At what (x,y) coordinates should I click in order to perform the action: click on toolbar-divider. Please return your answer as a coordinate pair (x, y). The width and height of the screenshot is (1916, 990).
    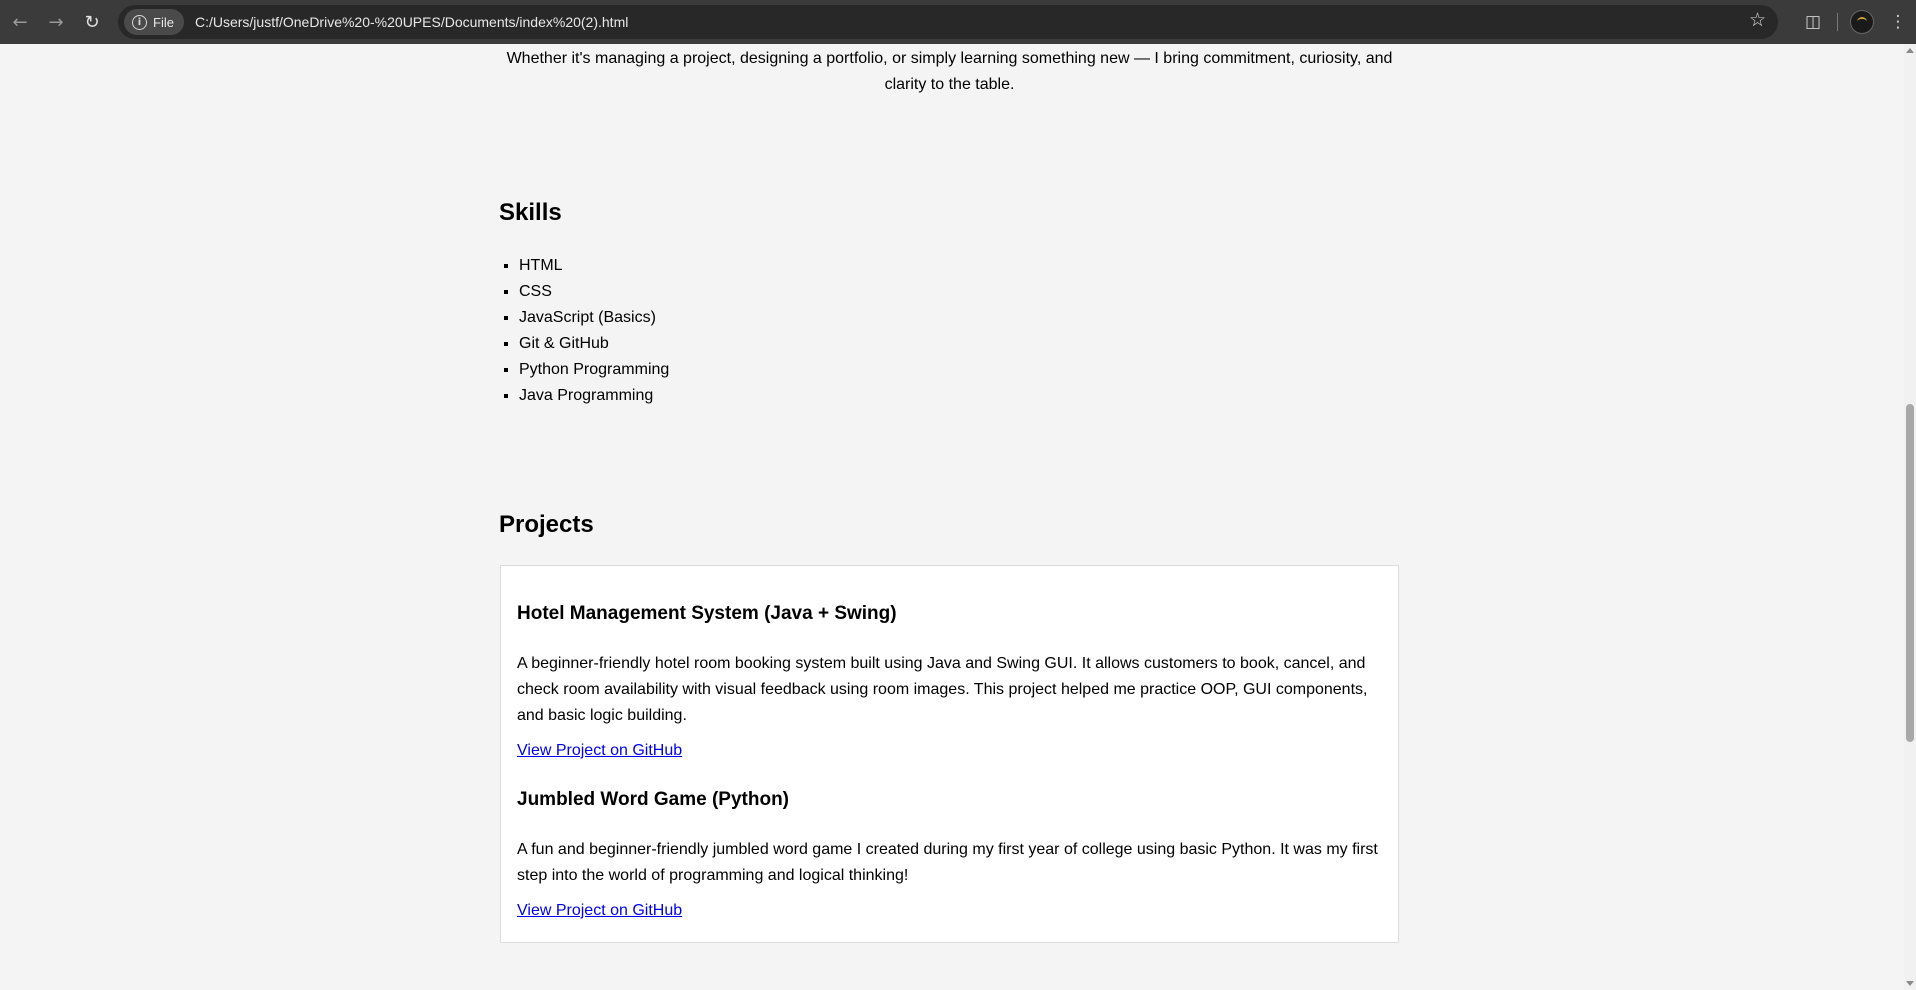
    Looking at the image, I should click on (1837, 22).